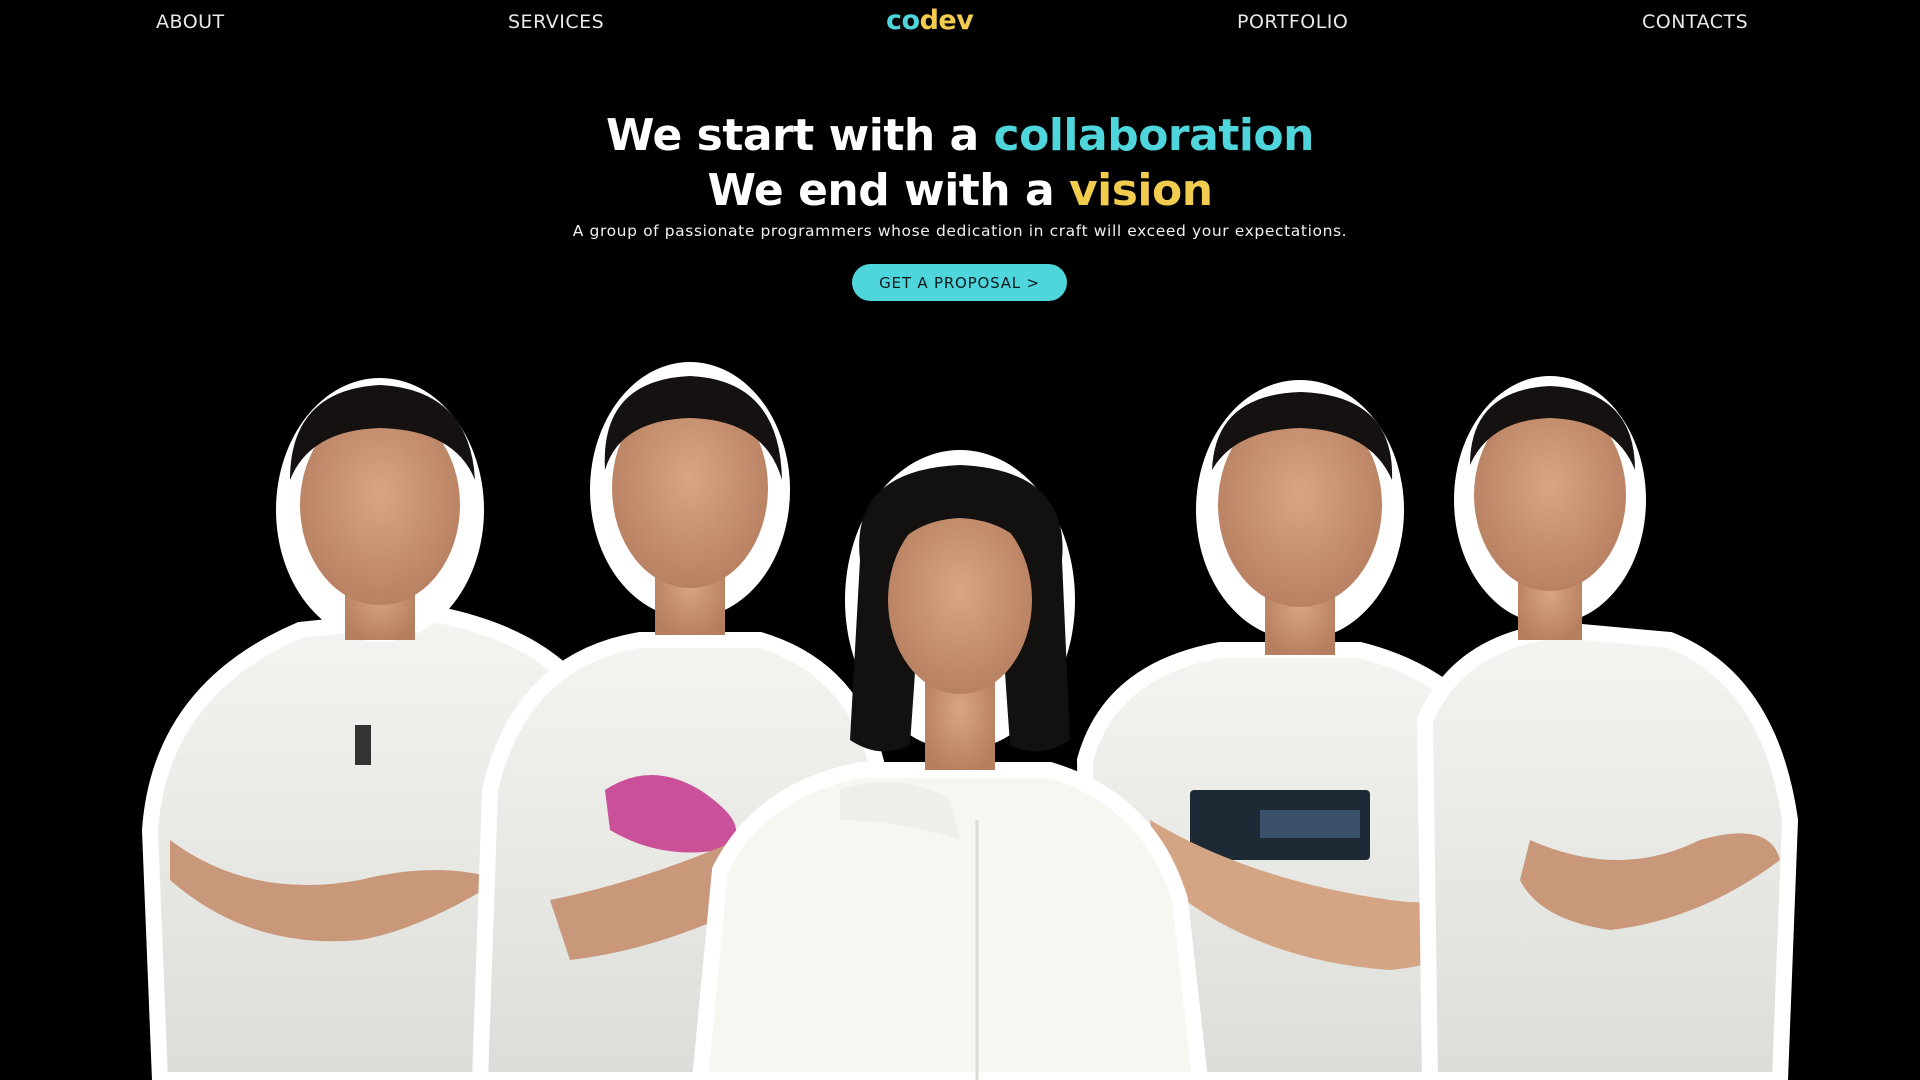  What do you see at coordinates (959, 282) in the screenshot?
I see `get-proposal-button: GET A PROPOSAL >` at bounding box center [959, 282].